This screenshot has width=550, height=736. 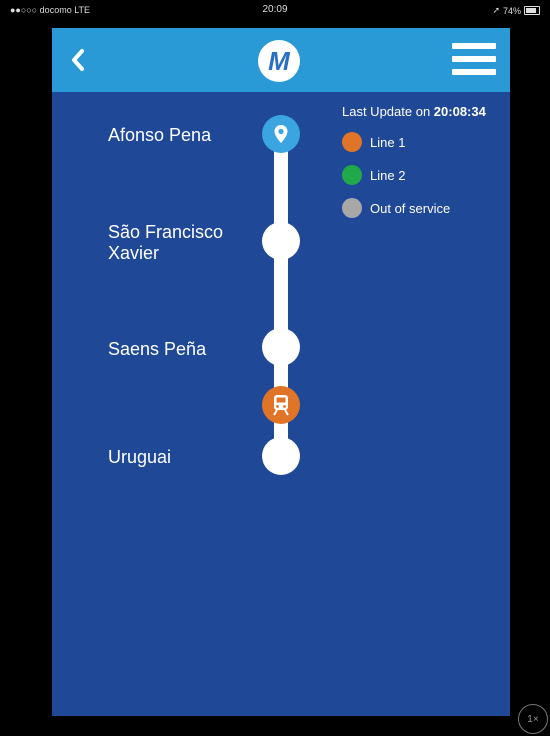 I want to click on logo-text: M, so click(x=279, y=60).